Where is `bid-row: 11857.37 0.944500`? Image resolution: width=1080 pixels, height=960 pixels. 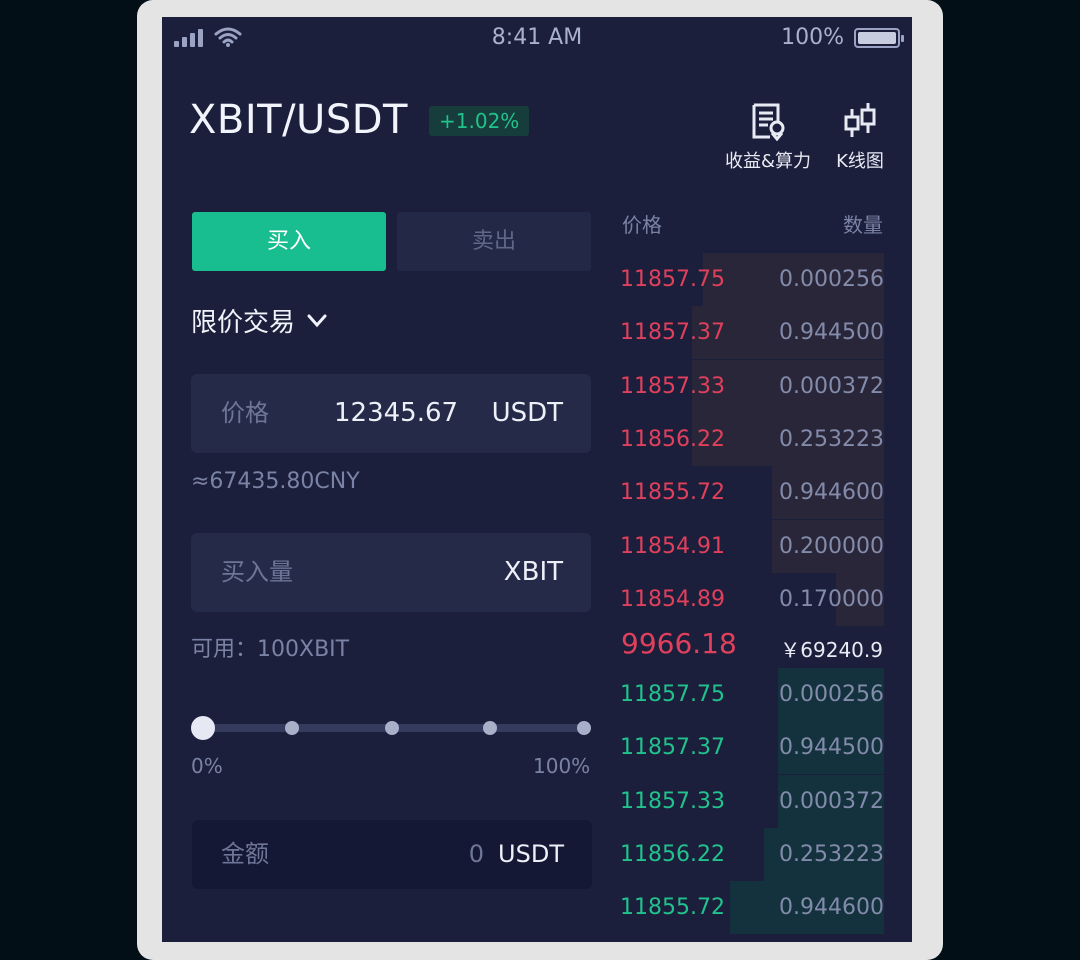 bid-row: 11857.37 0.944500 is located at coordinates (751, 748).